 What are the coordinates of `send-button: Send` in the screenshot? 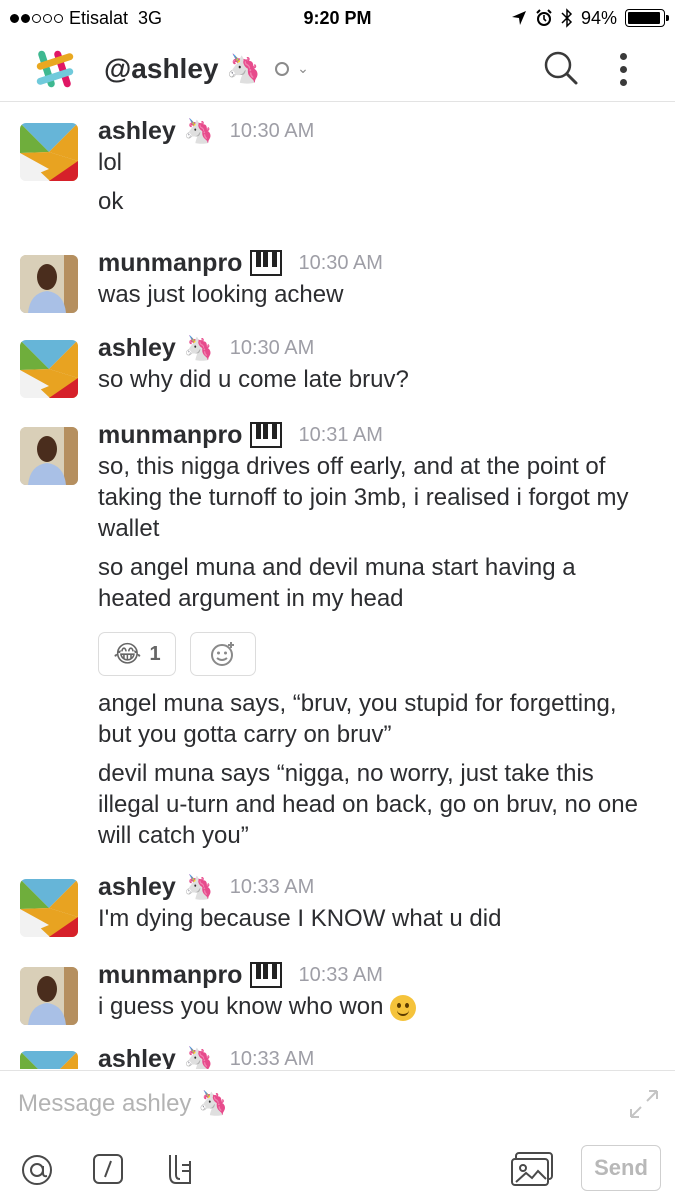 It's located at (621, 1168).